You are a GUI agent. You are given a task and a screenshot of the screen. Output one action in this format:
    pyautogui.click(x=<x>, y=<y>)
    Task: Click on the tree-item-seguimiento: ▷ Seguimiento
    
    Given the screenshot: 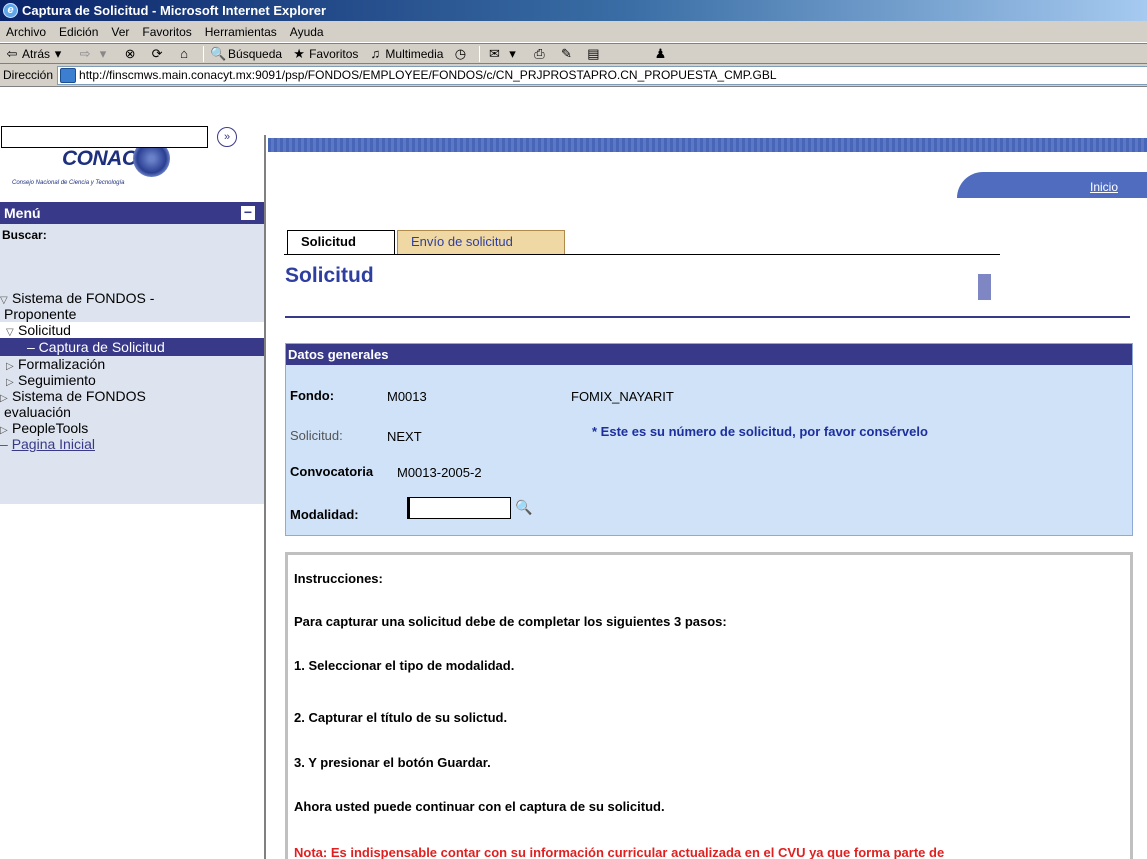 What is the action you would take?
    pyautogui.click(x=132, y=380)
    